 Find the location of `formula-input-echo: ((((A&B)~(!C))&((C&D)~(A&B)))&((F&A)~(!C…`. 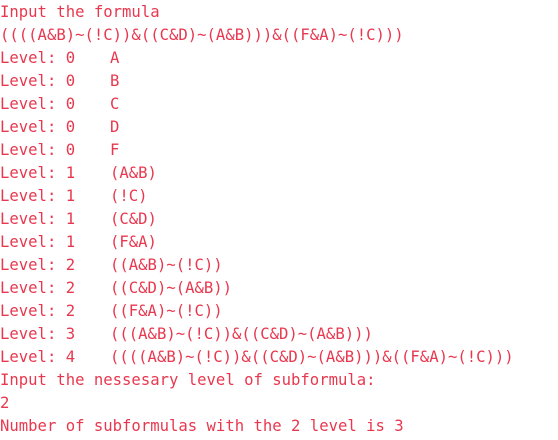

formula-input-echo: ((((A&B)~(!C))&((C&D)~(A&B)))&((F&A)~(!C… is located at coordinates (202, 35).